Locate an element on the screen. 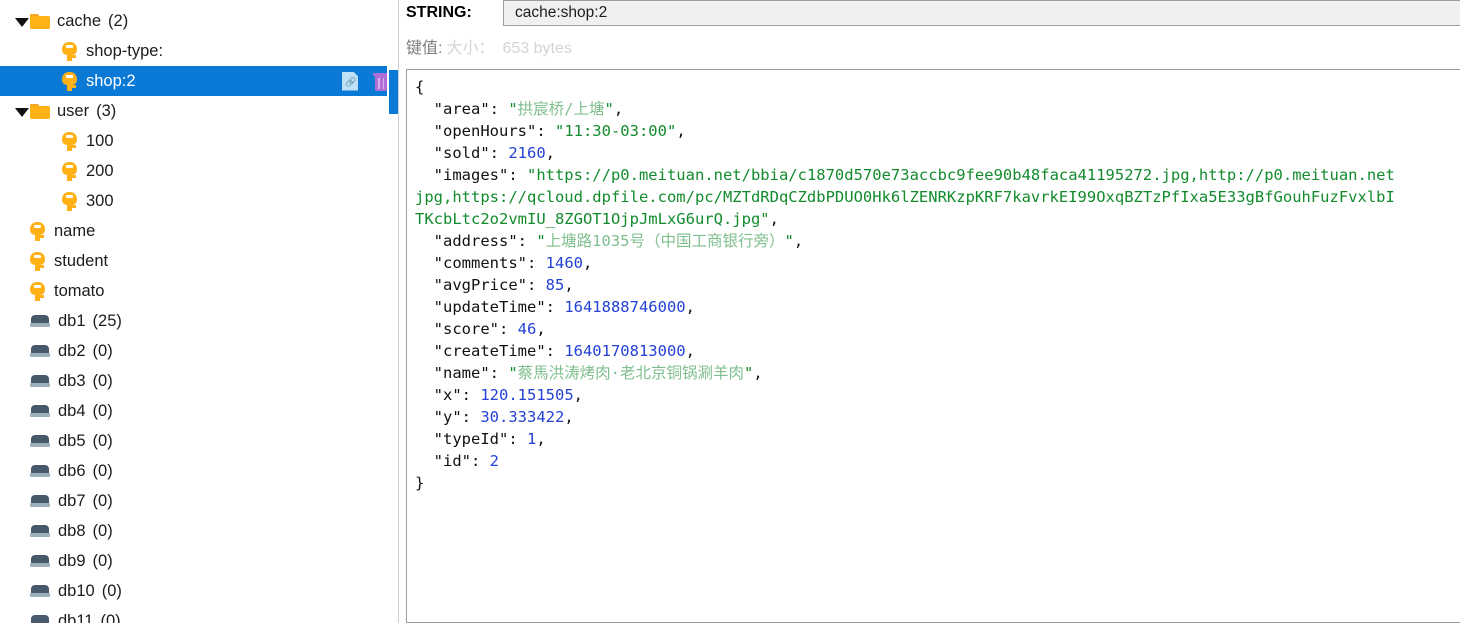 The width and height of the screenshot is (1460, 623). tree-item-tomato: tomato is located at coordinates (199, 291).